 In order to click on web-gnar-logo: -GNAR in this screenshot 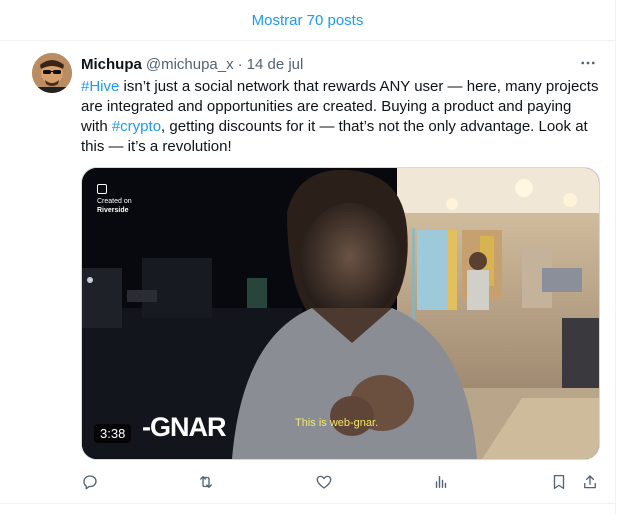, I will do `click(184, 427)`.